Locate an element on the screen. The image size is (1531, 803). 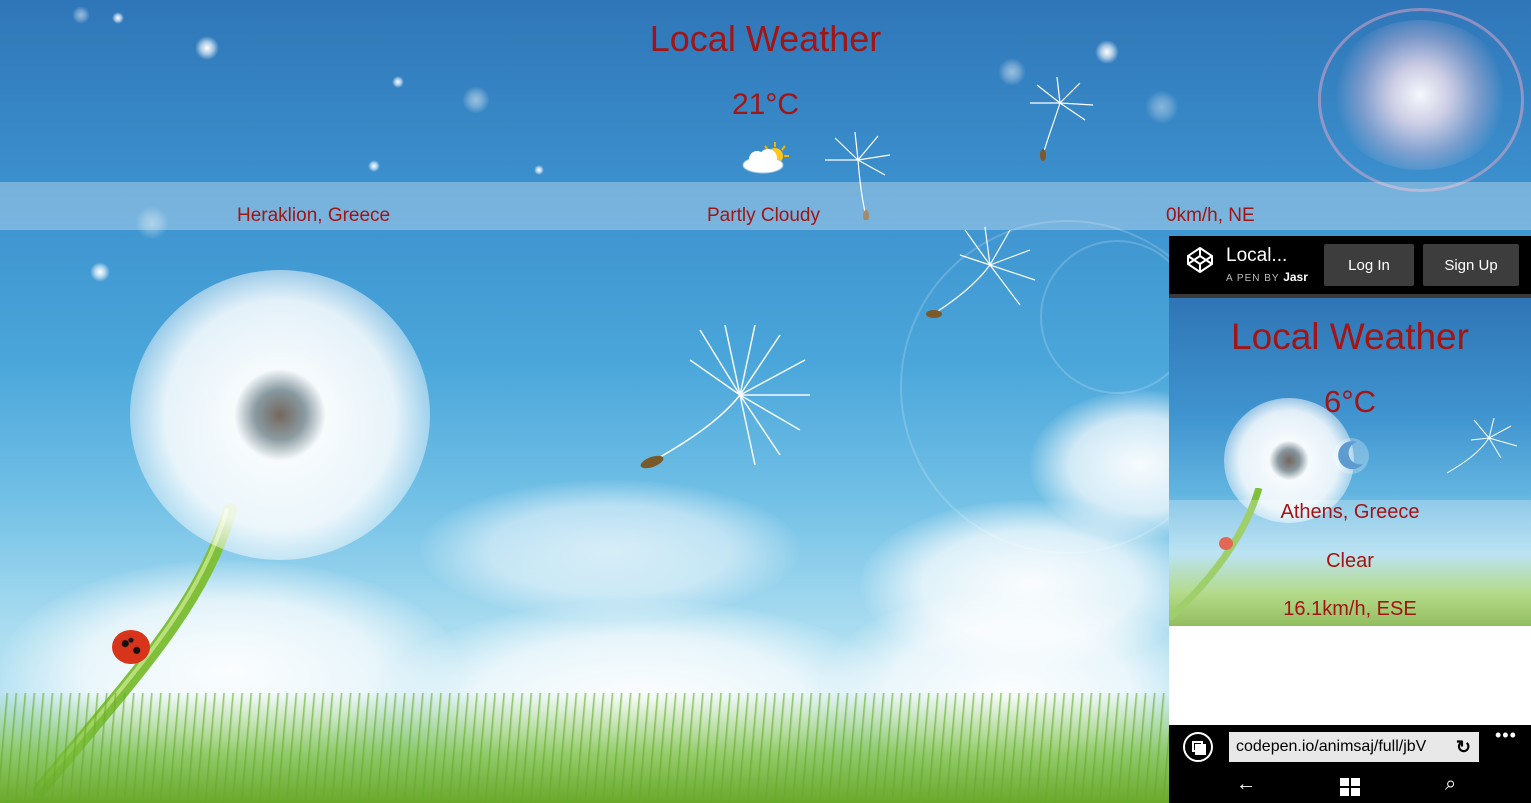
url-text: codepen.io/animsaj/full/jbV is located at coordinates (1331, 746).